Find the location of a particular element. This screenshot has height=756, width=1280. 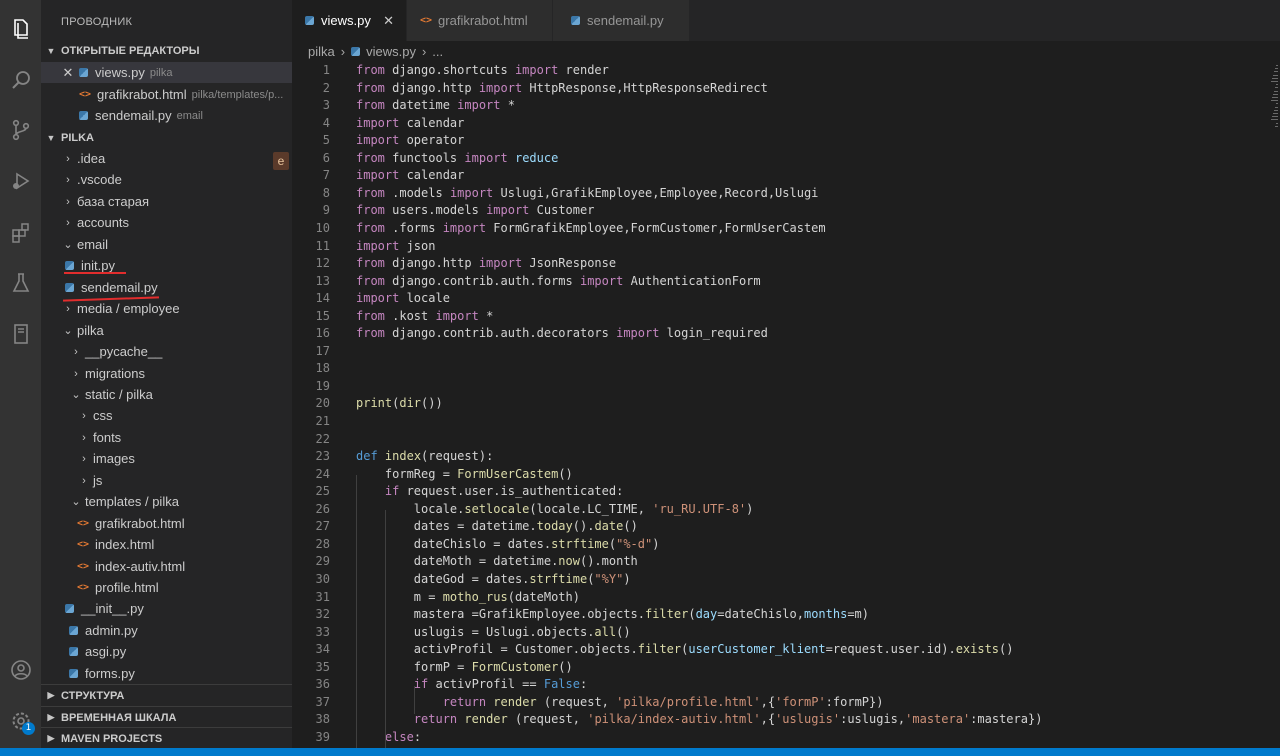

code-line: formP = FormCustomer() is located at coordinates (464, 668).